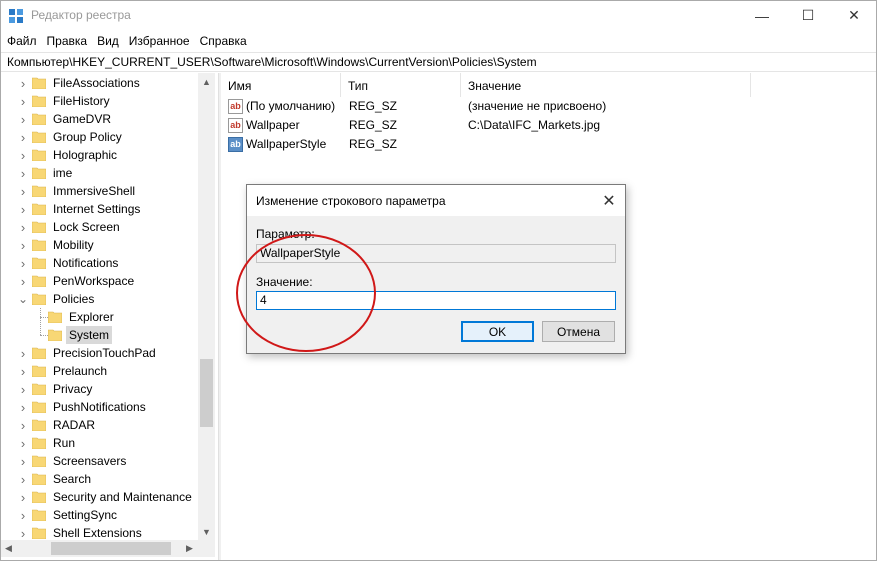 Image resolution: width=877 pixels, height=561 pixels. I want to click on cell-value: C:\Data\IFC_Markets.jpg, so click(534, 125).